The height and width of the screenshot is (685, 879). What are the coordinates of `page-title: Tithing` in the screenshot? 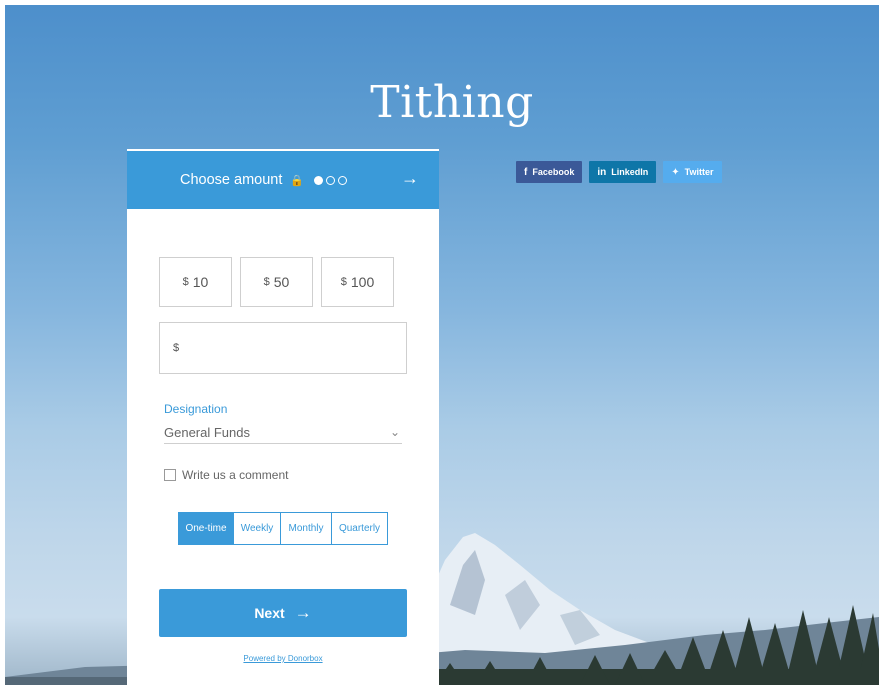 It's located at (452, 102).